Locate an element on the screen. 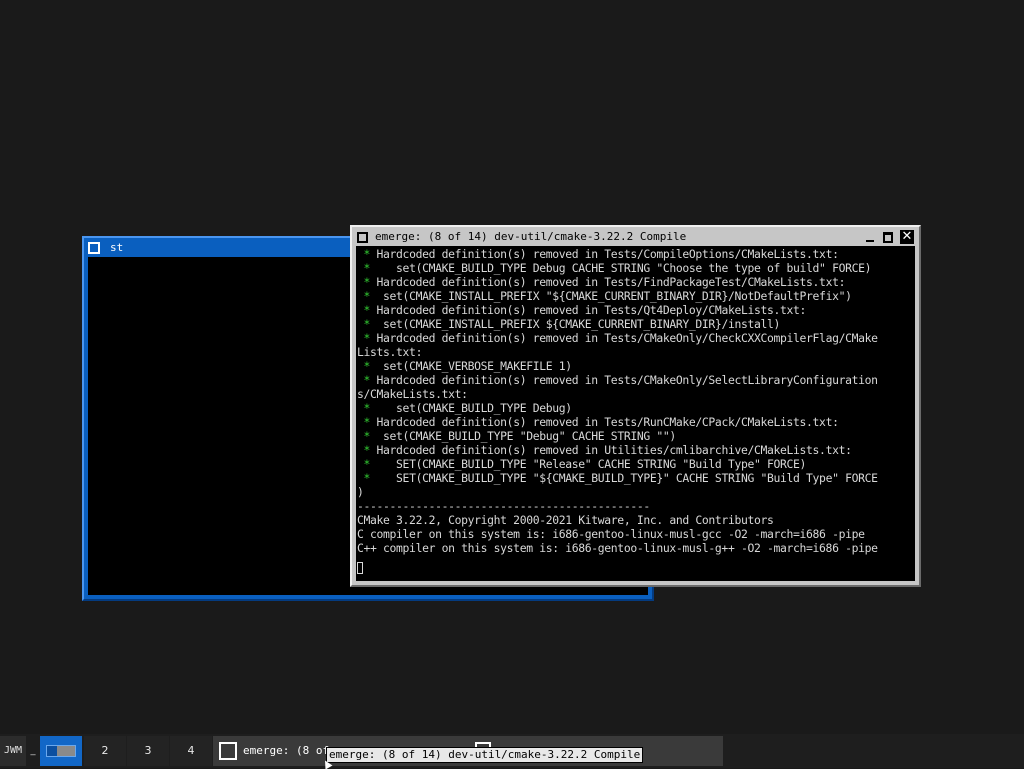 This screenshot has width=1024, height=769. terminal-line: * set(CMAKE_BUILD_TYPE Debug) is located at coordinates (636, 408).